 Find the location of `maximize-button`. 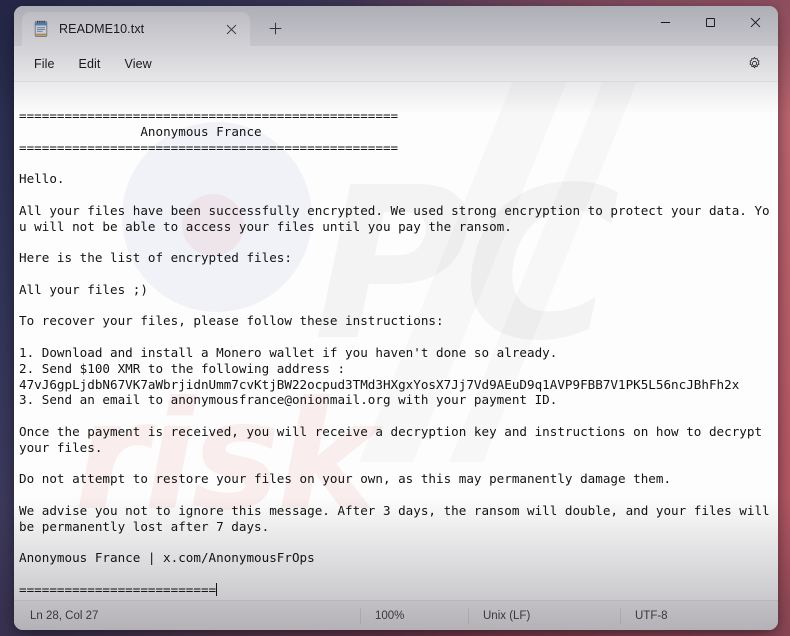

maximize-button is located at coordinates (710, 22).